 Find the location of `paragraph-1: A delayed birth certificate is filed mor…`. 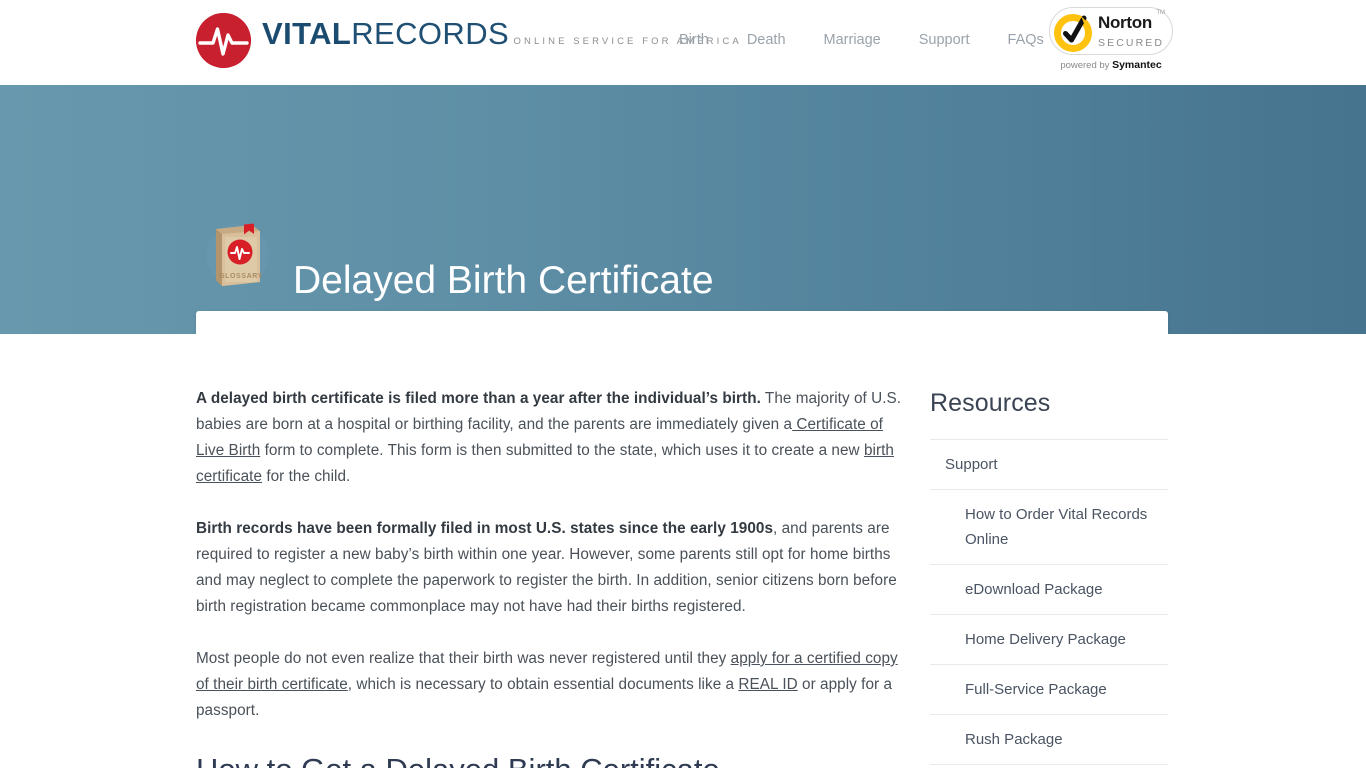

paragraph-1: A delayed birth certificate is filed mor… is located at coordinates (550, 438).